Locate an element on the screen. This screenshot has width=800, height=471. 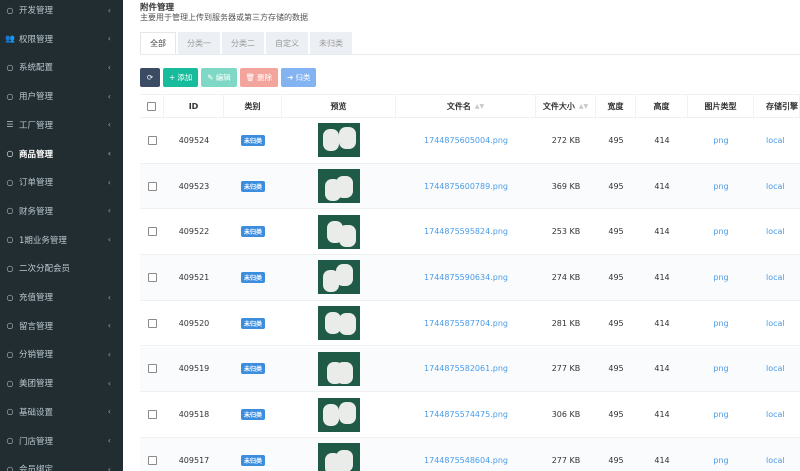
tab: 分类一 is located at coordinates (199, 43).